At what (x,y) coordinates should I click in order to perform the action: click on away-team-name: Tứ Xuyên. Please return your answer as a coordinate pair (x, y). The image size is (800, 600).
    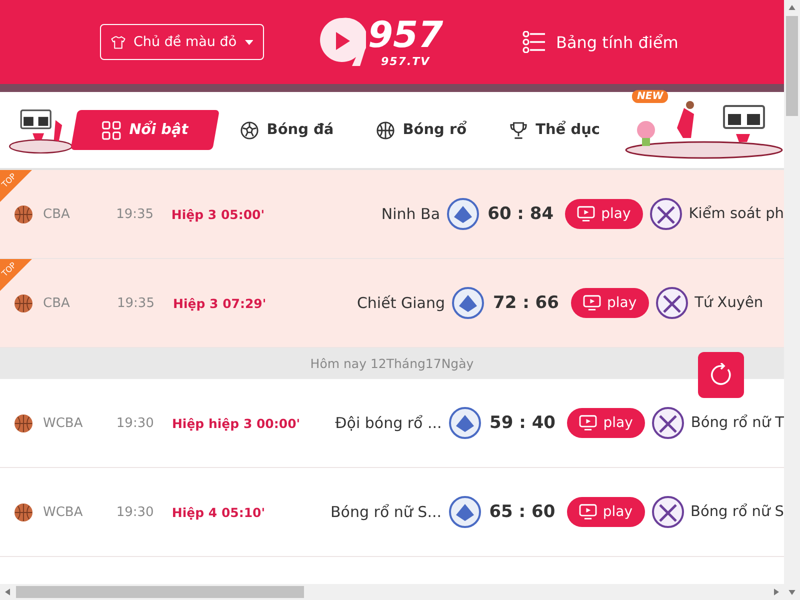
    Looking at the image, I should click on (729, 303).